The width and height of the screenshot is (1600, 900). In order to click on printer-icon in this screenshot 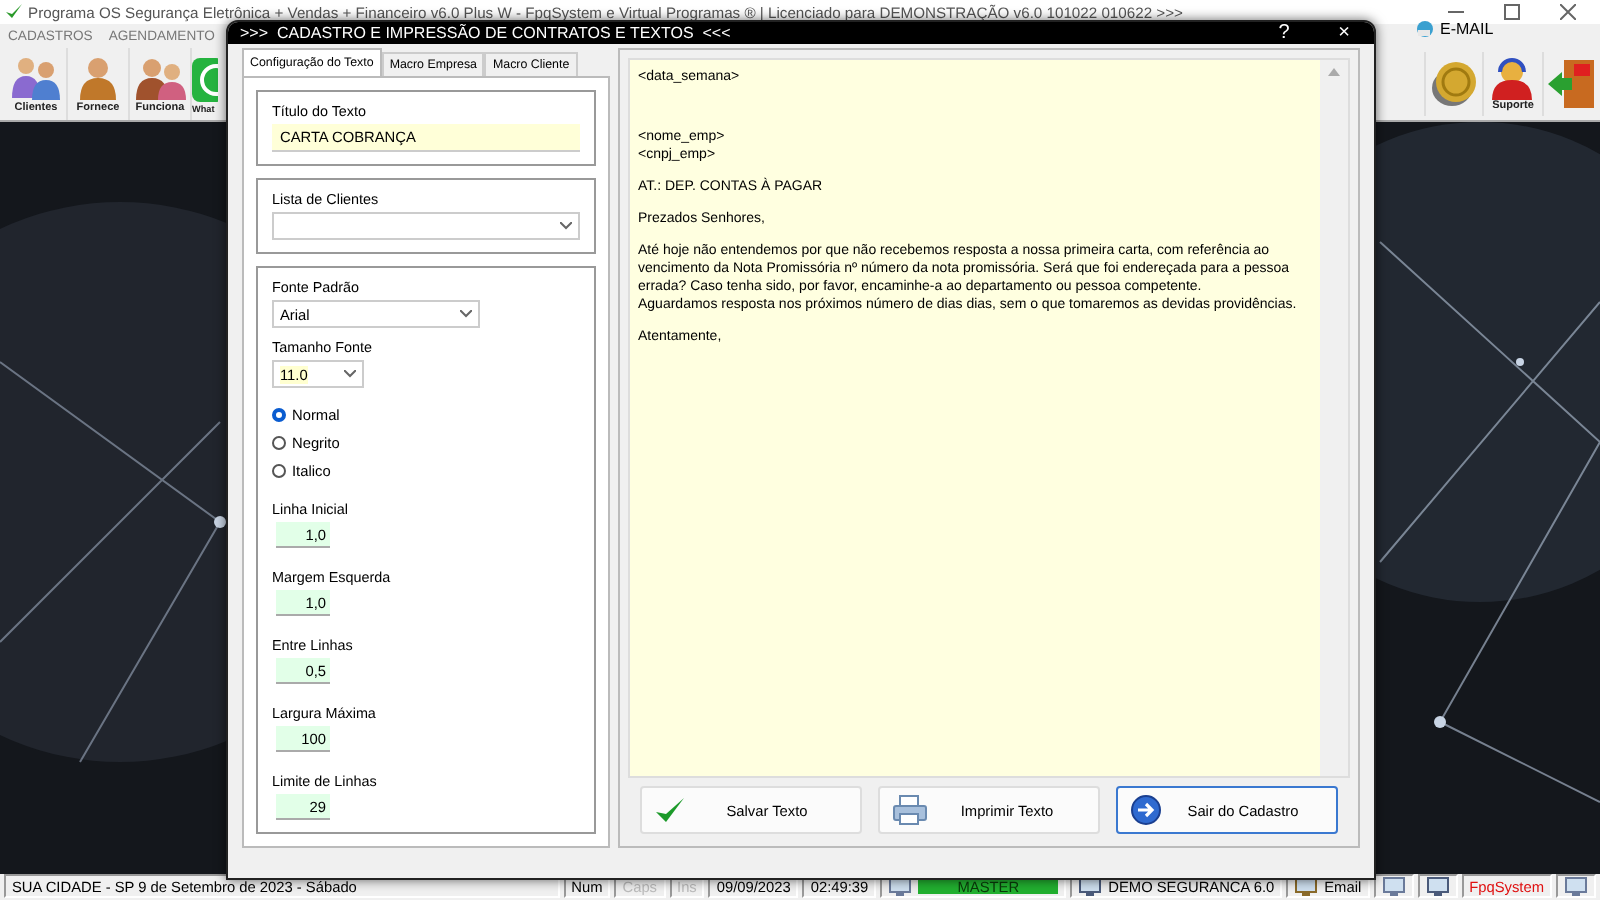, I will do `click(910, 810)`.